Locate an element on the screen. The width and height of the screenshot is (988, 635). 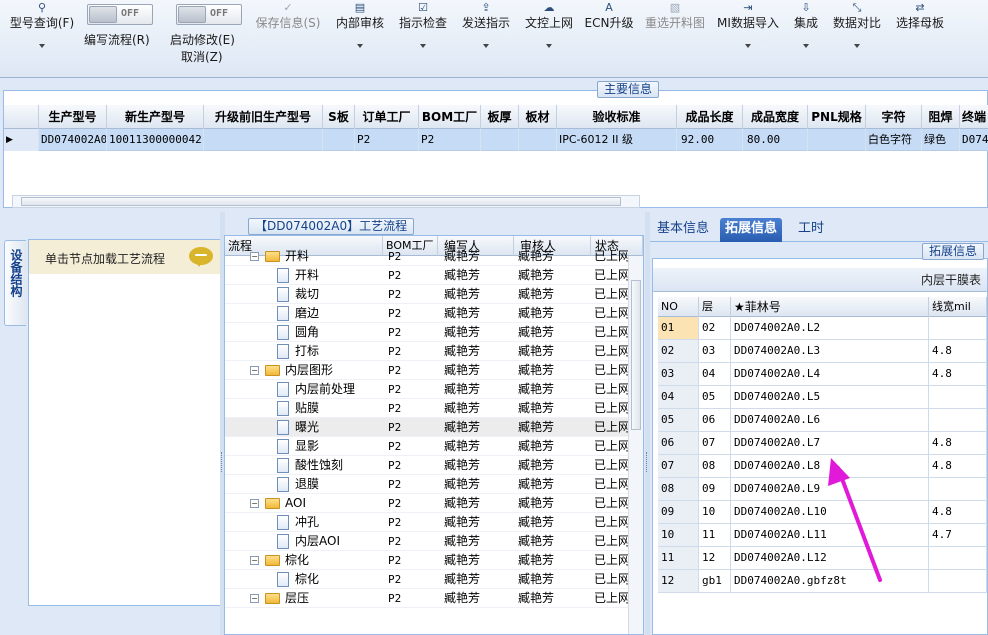
film-layer-cell: 03 is located at coordinates (715, 351).